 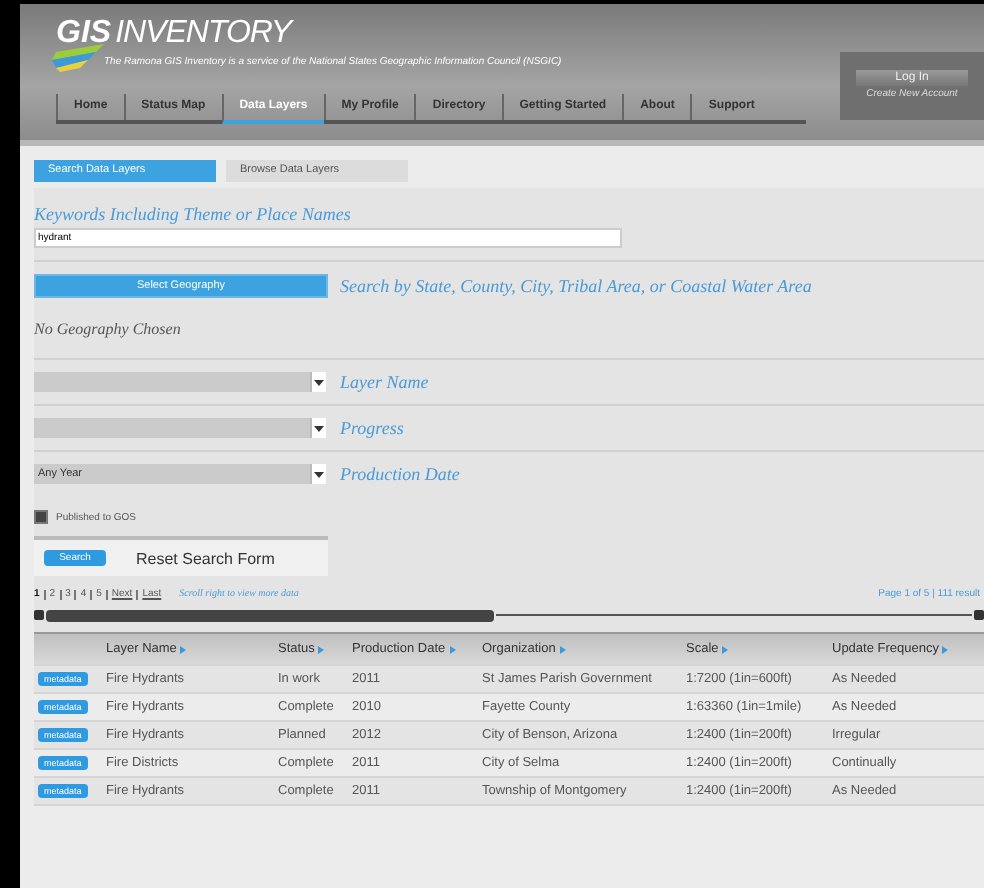 What do you see at coordinates (979, 615) in the screenshot?
I see `scroll-right-button` at bounding box center [979, 615].